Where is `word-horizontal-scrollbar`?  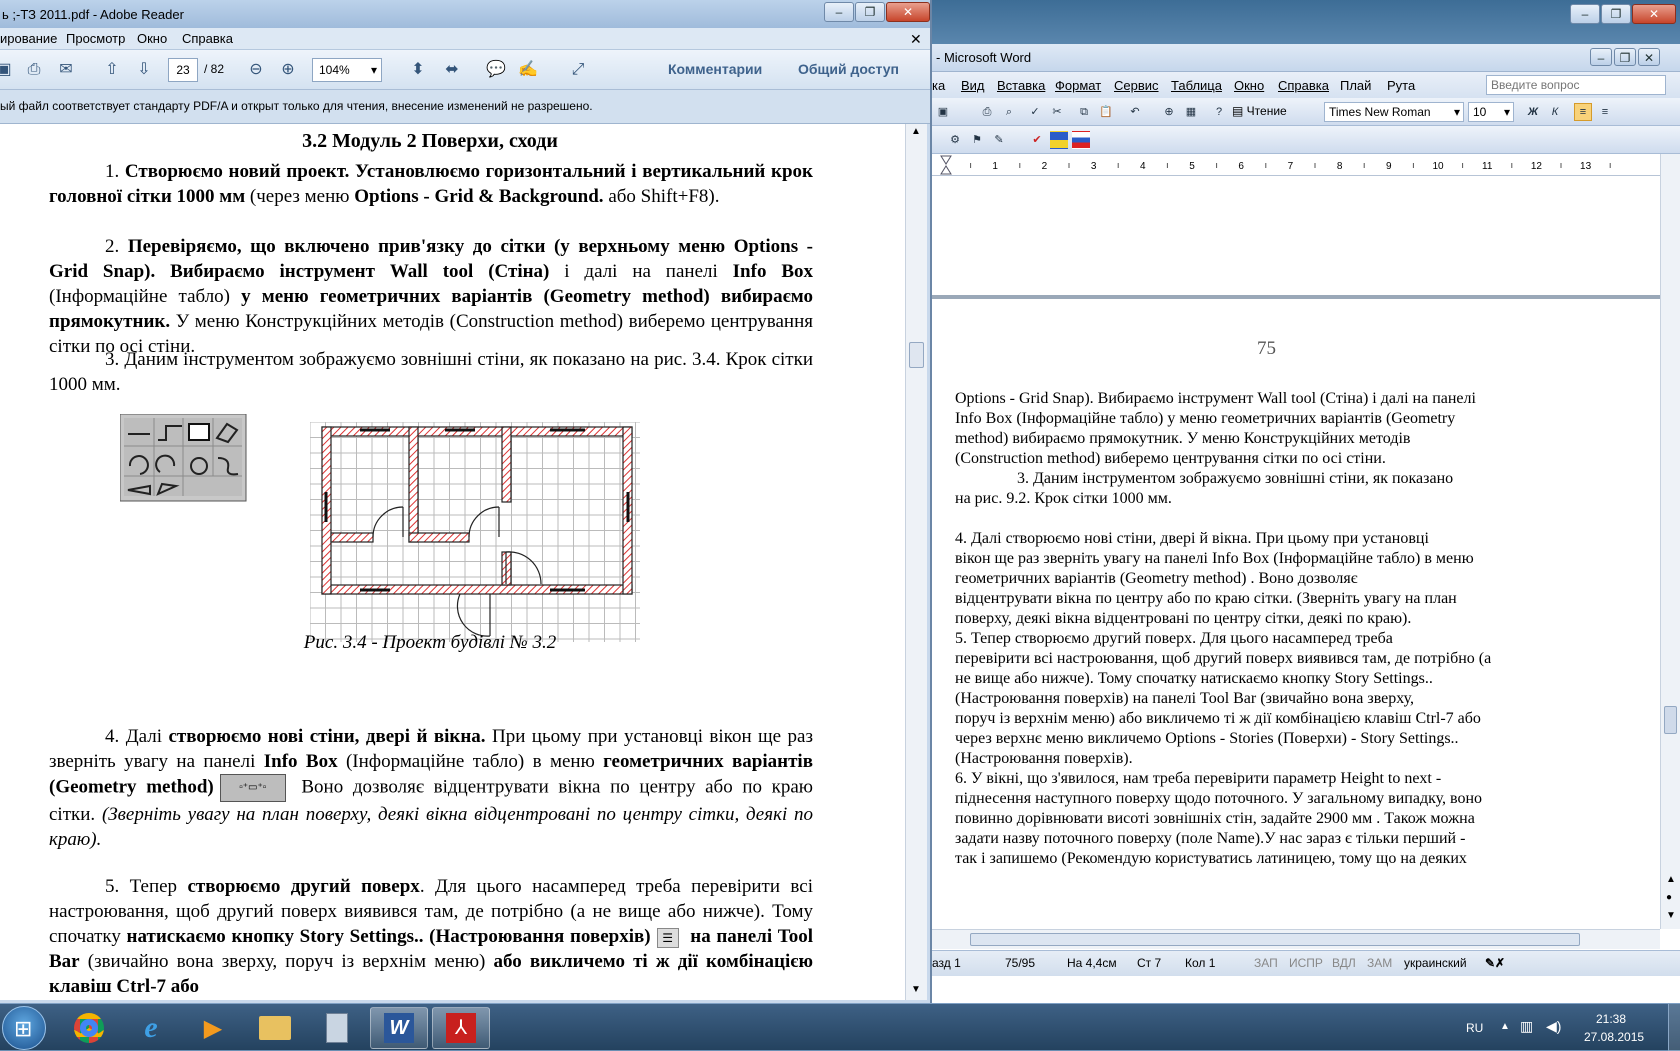 word-horizontal-scrollbar is located at coordinates (1295, 939).